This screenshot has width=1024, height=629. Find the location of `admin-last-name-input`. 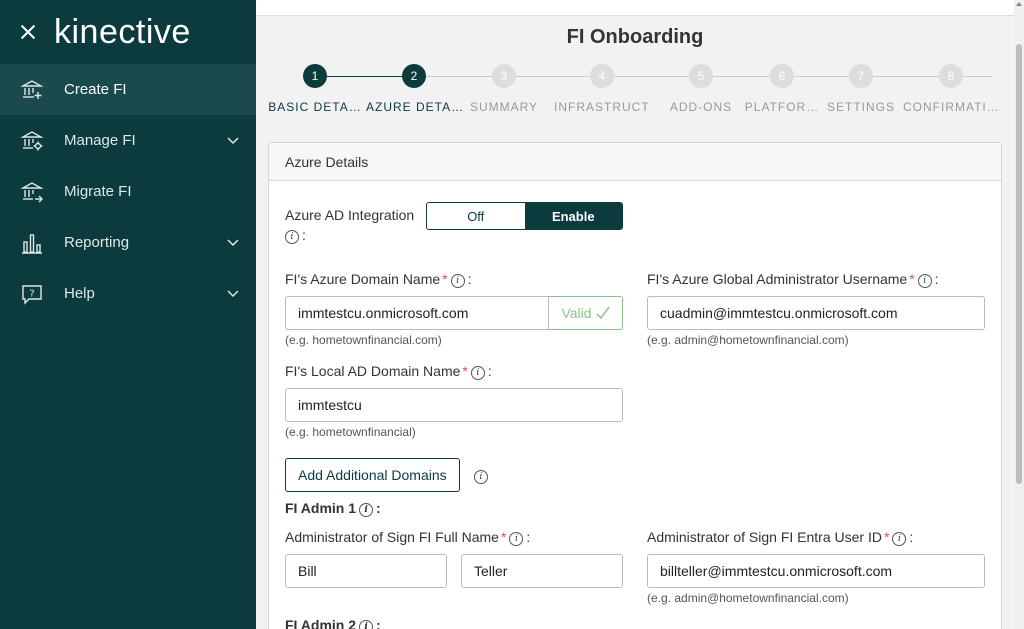

admin-last-name-input is located at coordinates (542, 571).